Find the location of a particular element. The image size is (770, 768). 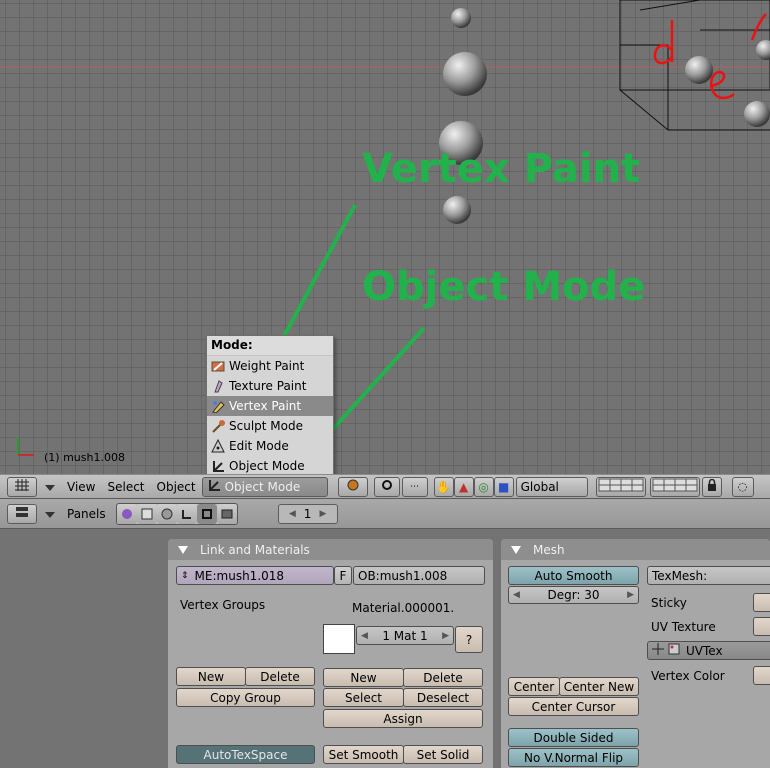

menu-item-vertex-paint: Vertex Paint is located at coordinates (270, 406).